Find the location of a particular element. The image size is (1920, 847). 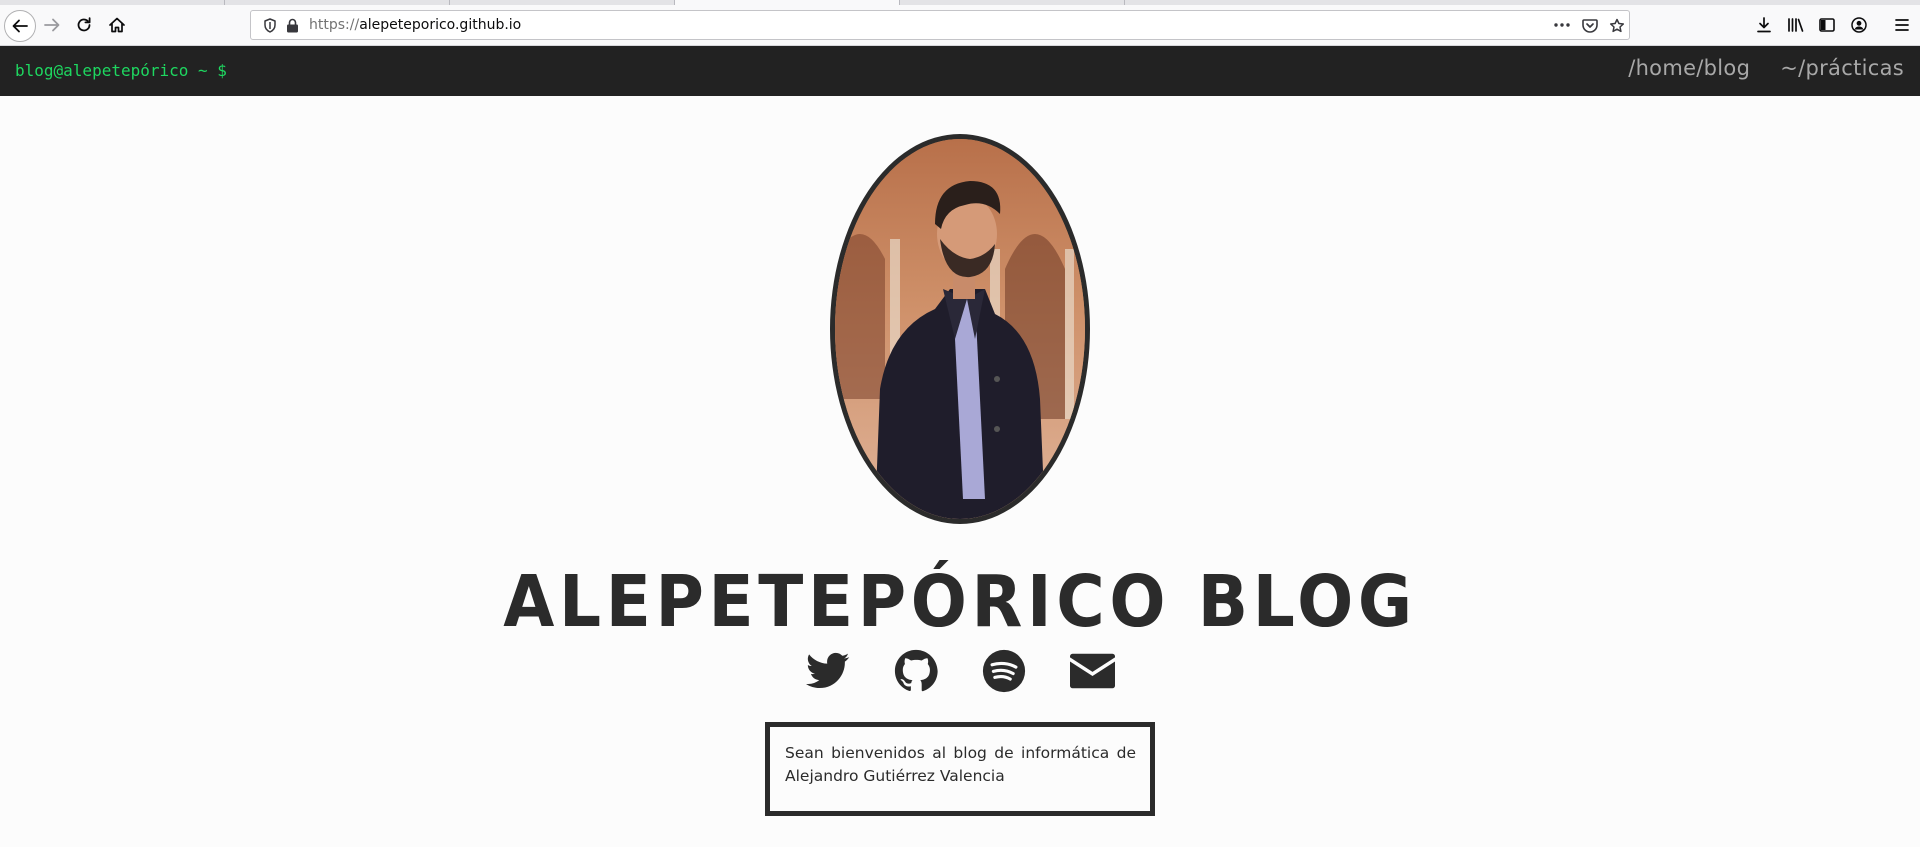

twitter-icon is located at coordinates (828, 670).